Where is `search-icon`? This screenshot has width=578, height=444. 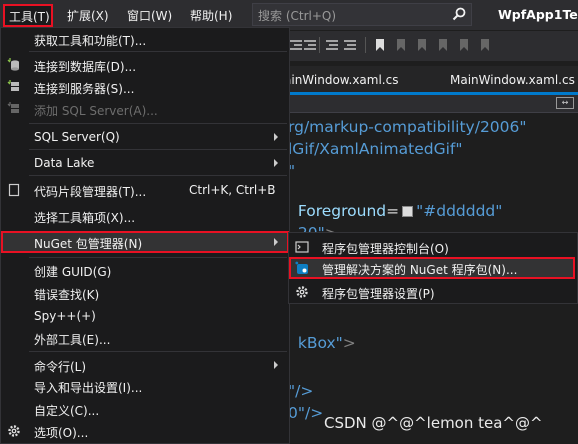 search-icon is located at coordinates (459, 14).